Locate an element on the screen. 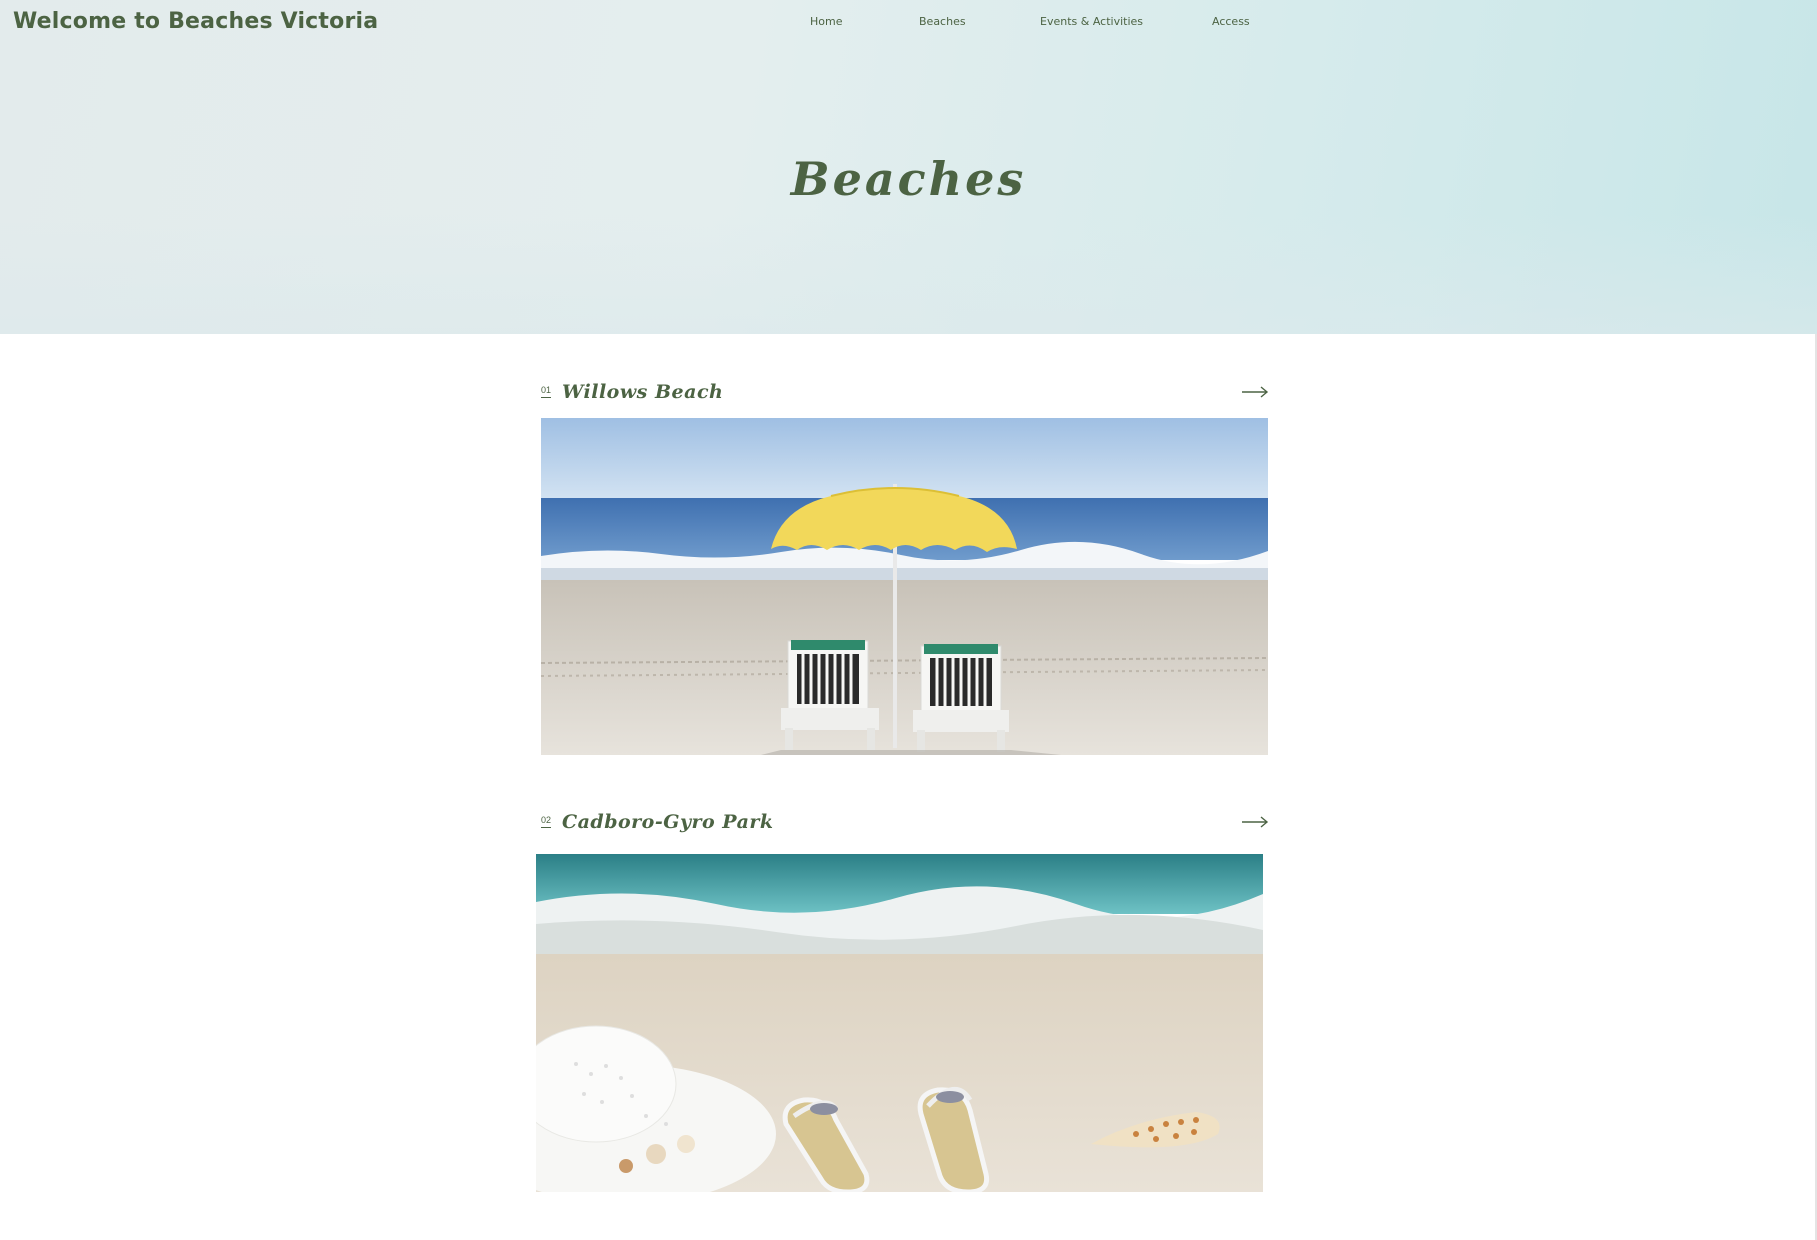 Image resolution: width=1817 pixels, height=1240 pixels. beach-name: Willows Beach is located at coordinates (642, 392).